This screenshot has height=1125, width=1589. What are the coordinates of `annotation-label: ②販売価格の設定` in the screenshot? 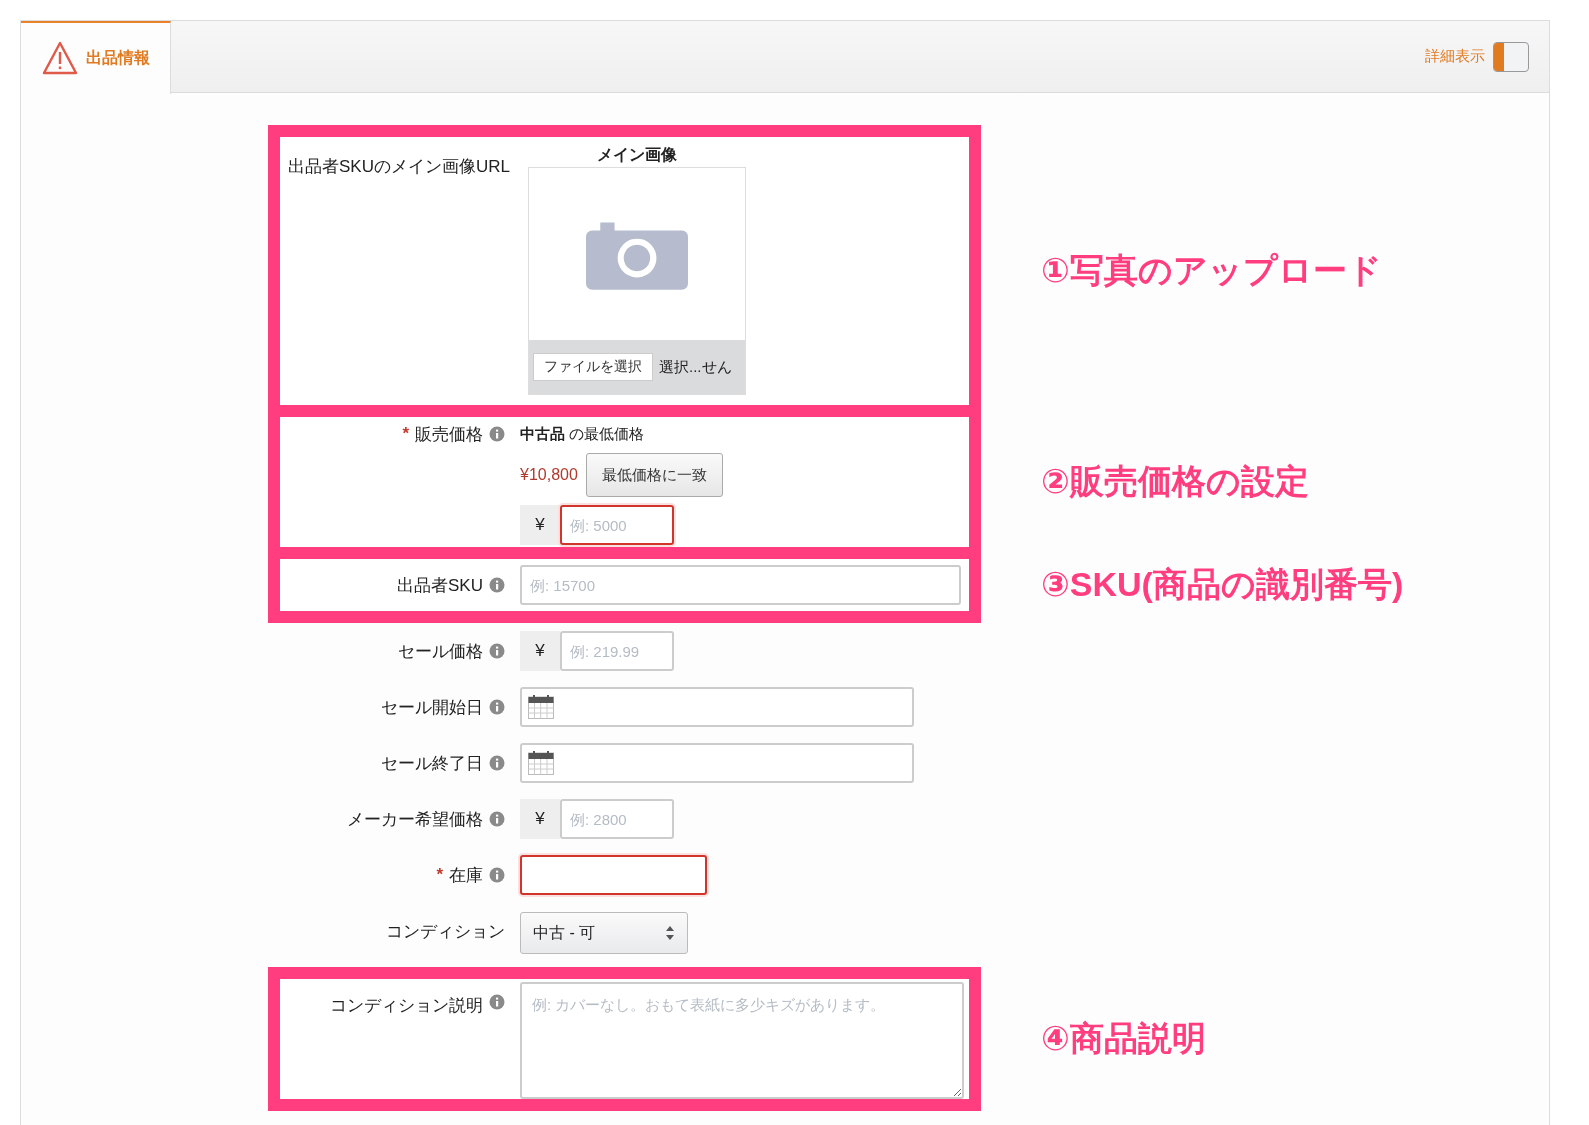 It's located at (1175, 481).